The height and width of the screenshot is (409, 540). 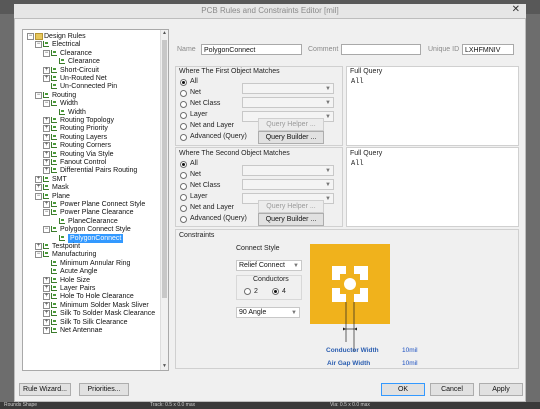 What do you see at coordinates (262, 265) in the screenshot?
I see `connect-style-value: Relief Connect` at bounding box center [262, 265].